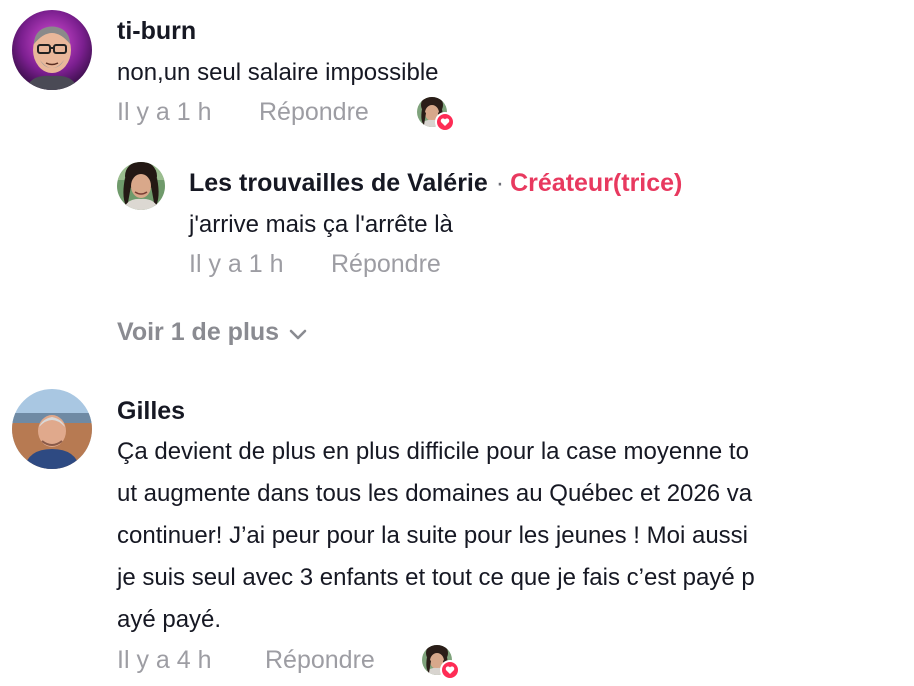 This screenshot has width=914, height=686. I want to click on creator-badge: Créateur(trice), so click(596, 183).